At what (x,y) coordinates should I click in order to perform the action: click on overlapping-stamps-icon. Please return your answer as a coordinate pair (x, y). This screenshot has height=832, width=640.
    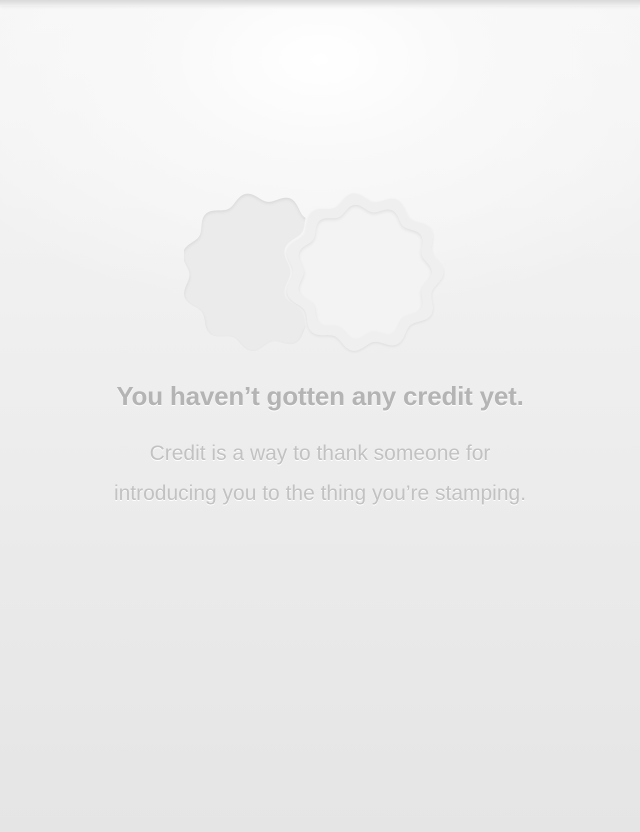
    Looking at the image, I should click on (314, 272).